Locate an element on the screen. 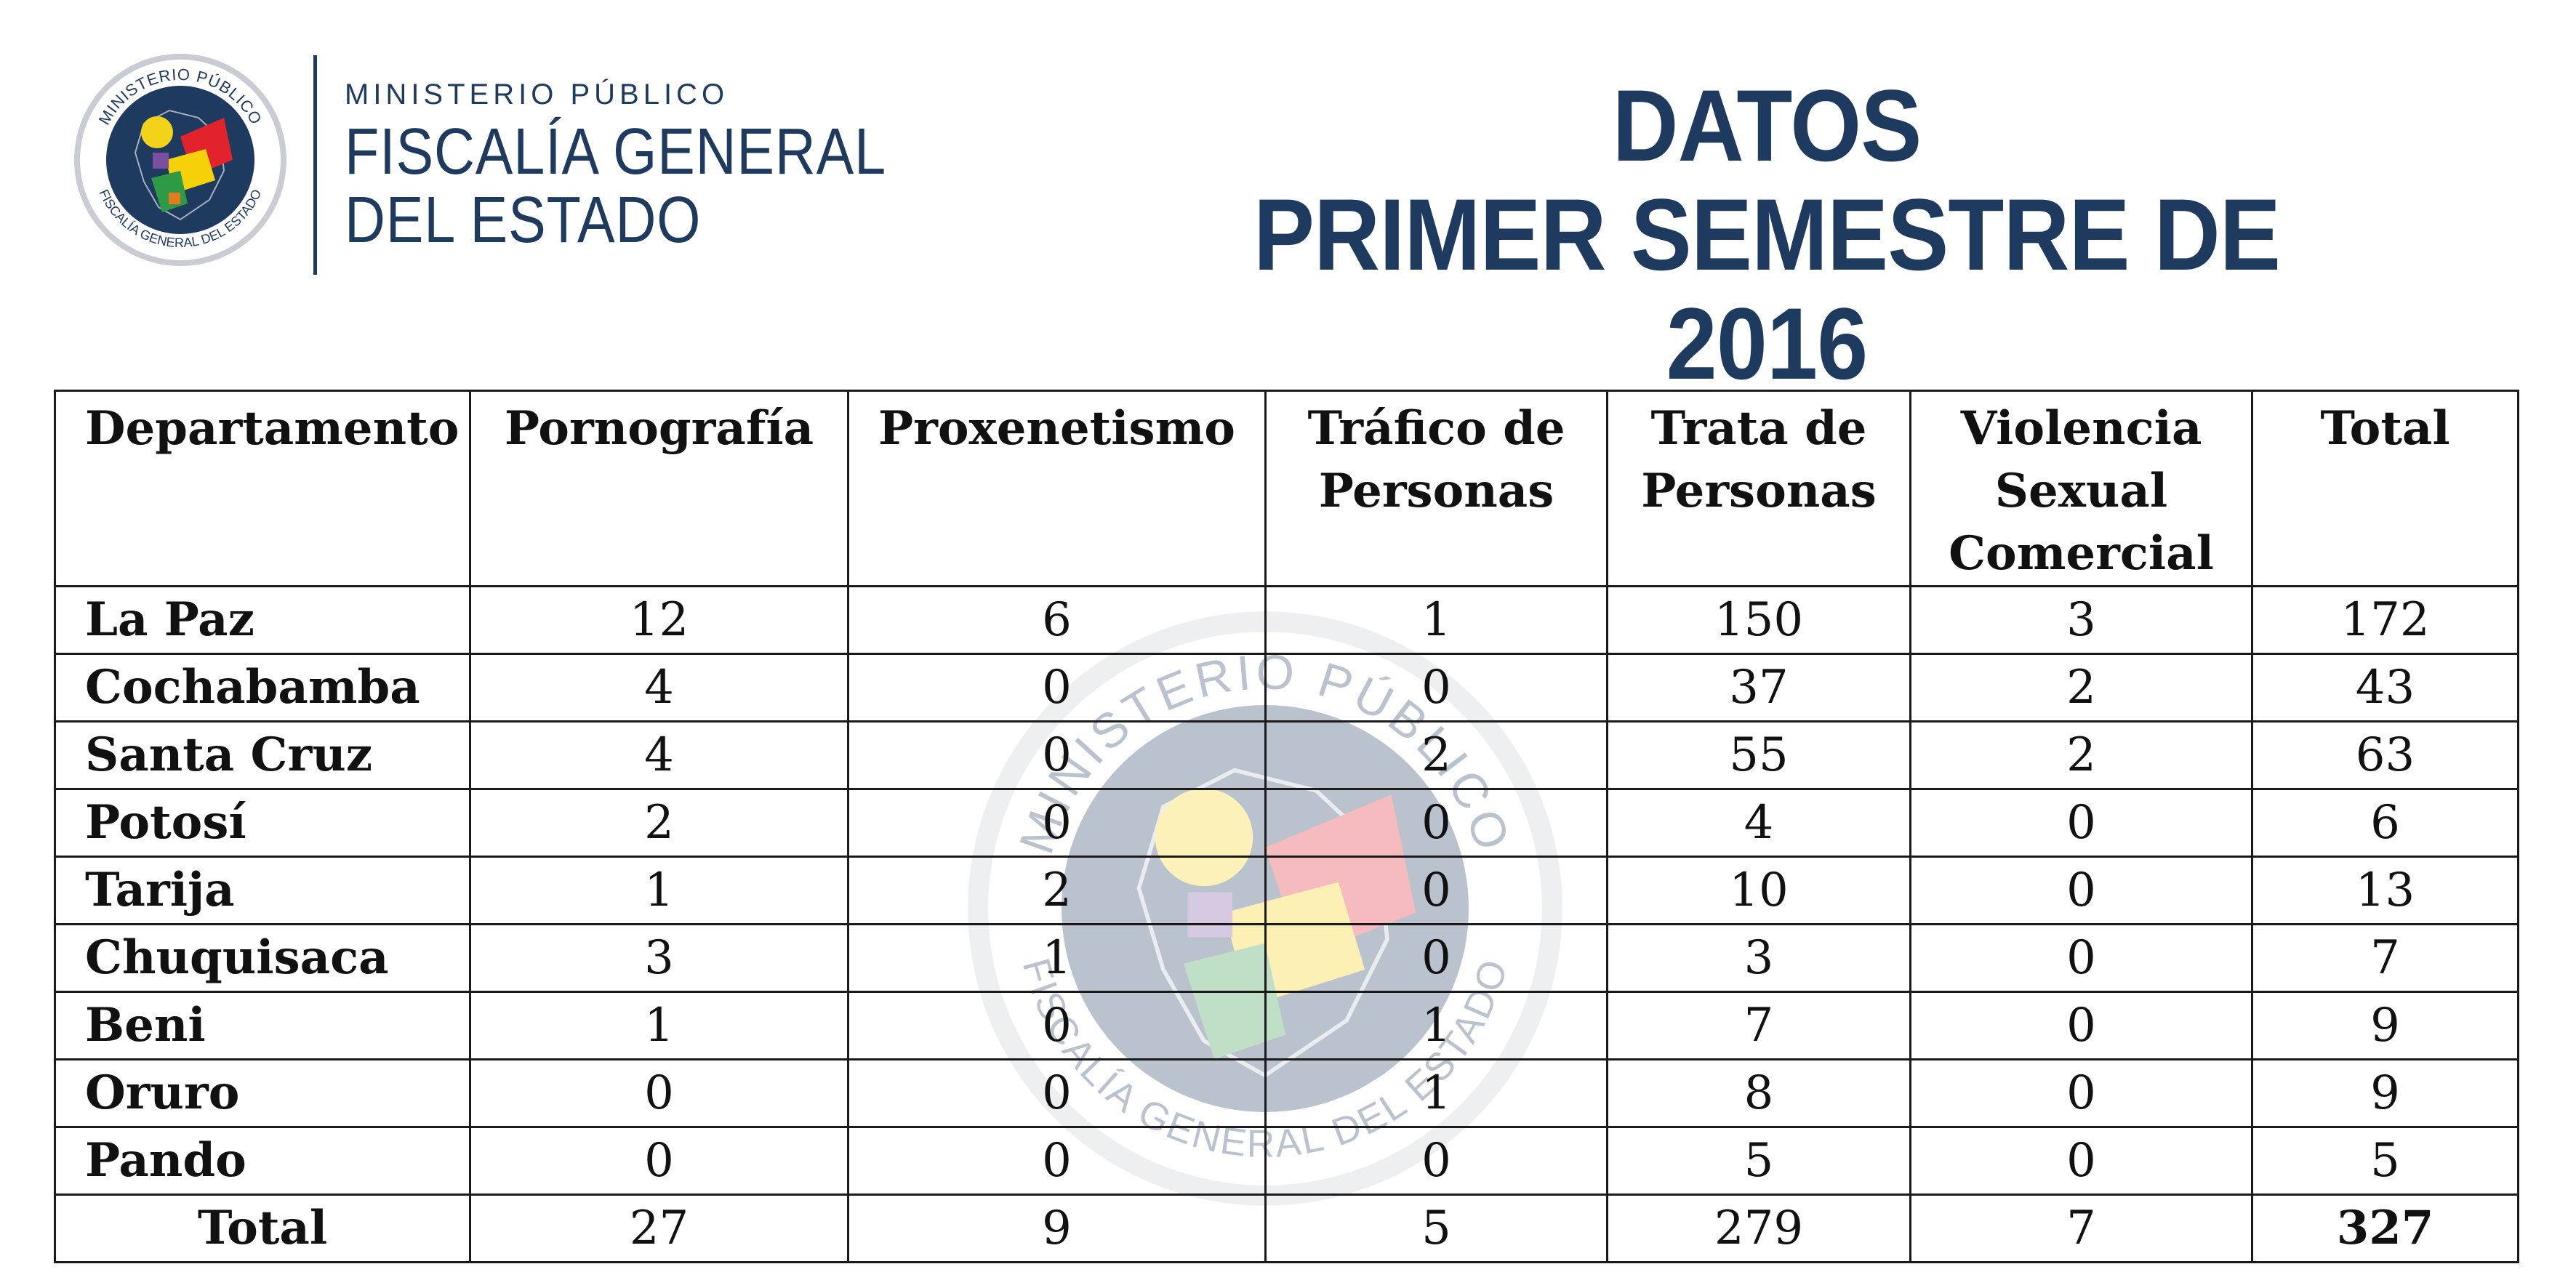 Image resolution: width=2576 pixels, height=1288 pixels. column-header-trata-de-personas: Trata de Personas is located at coordinates (1758, 488).